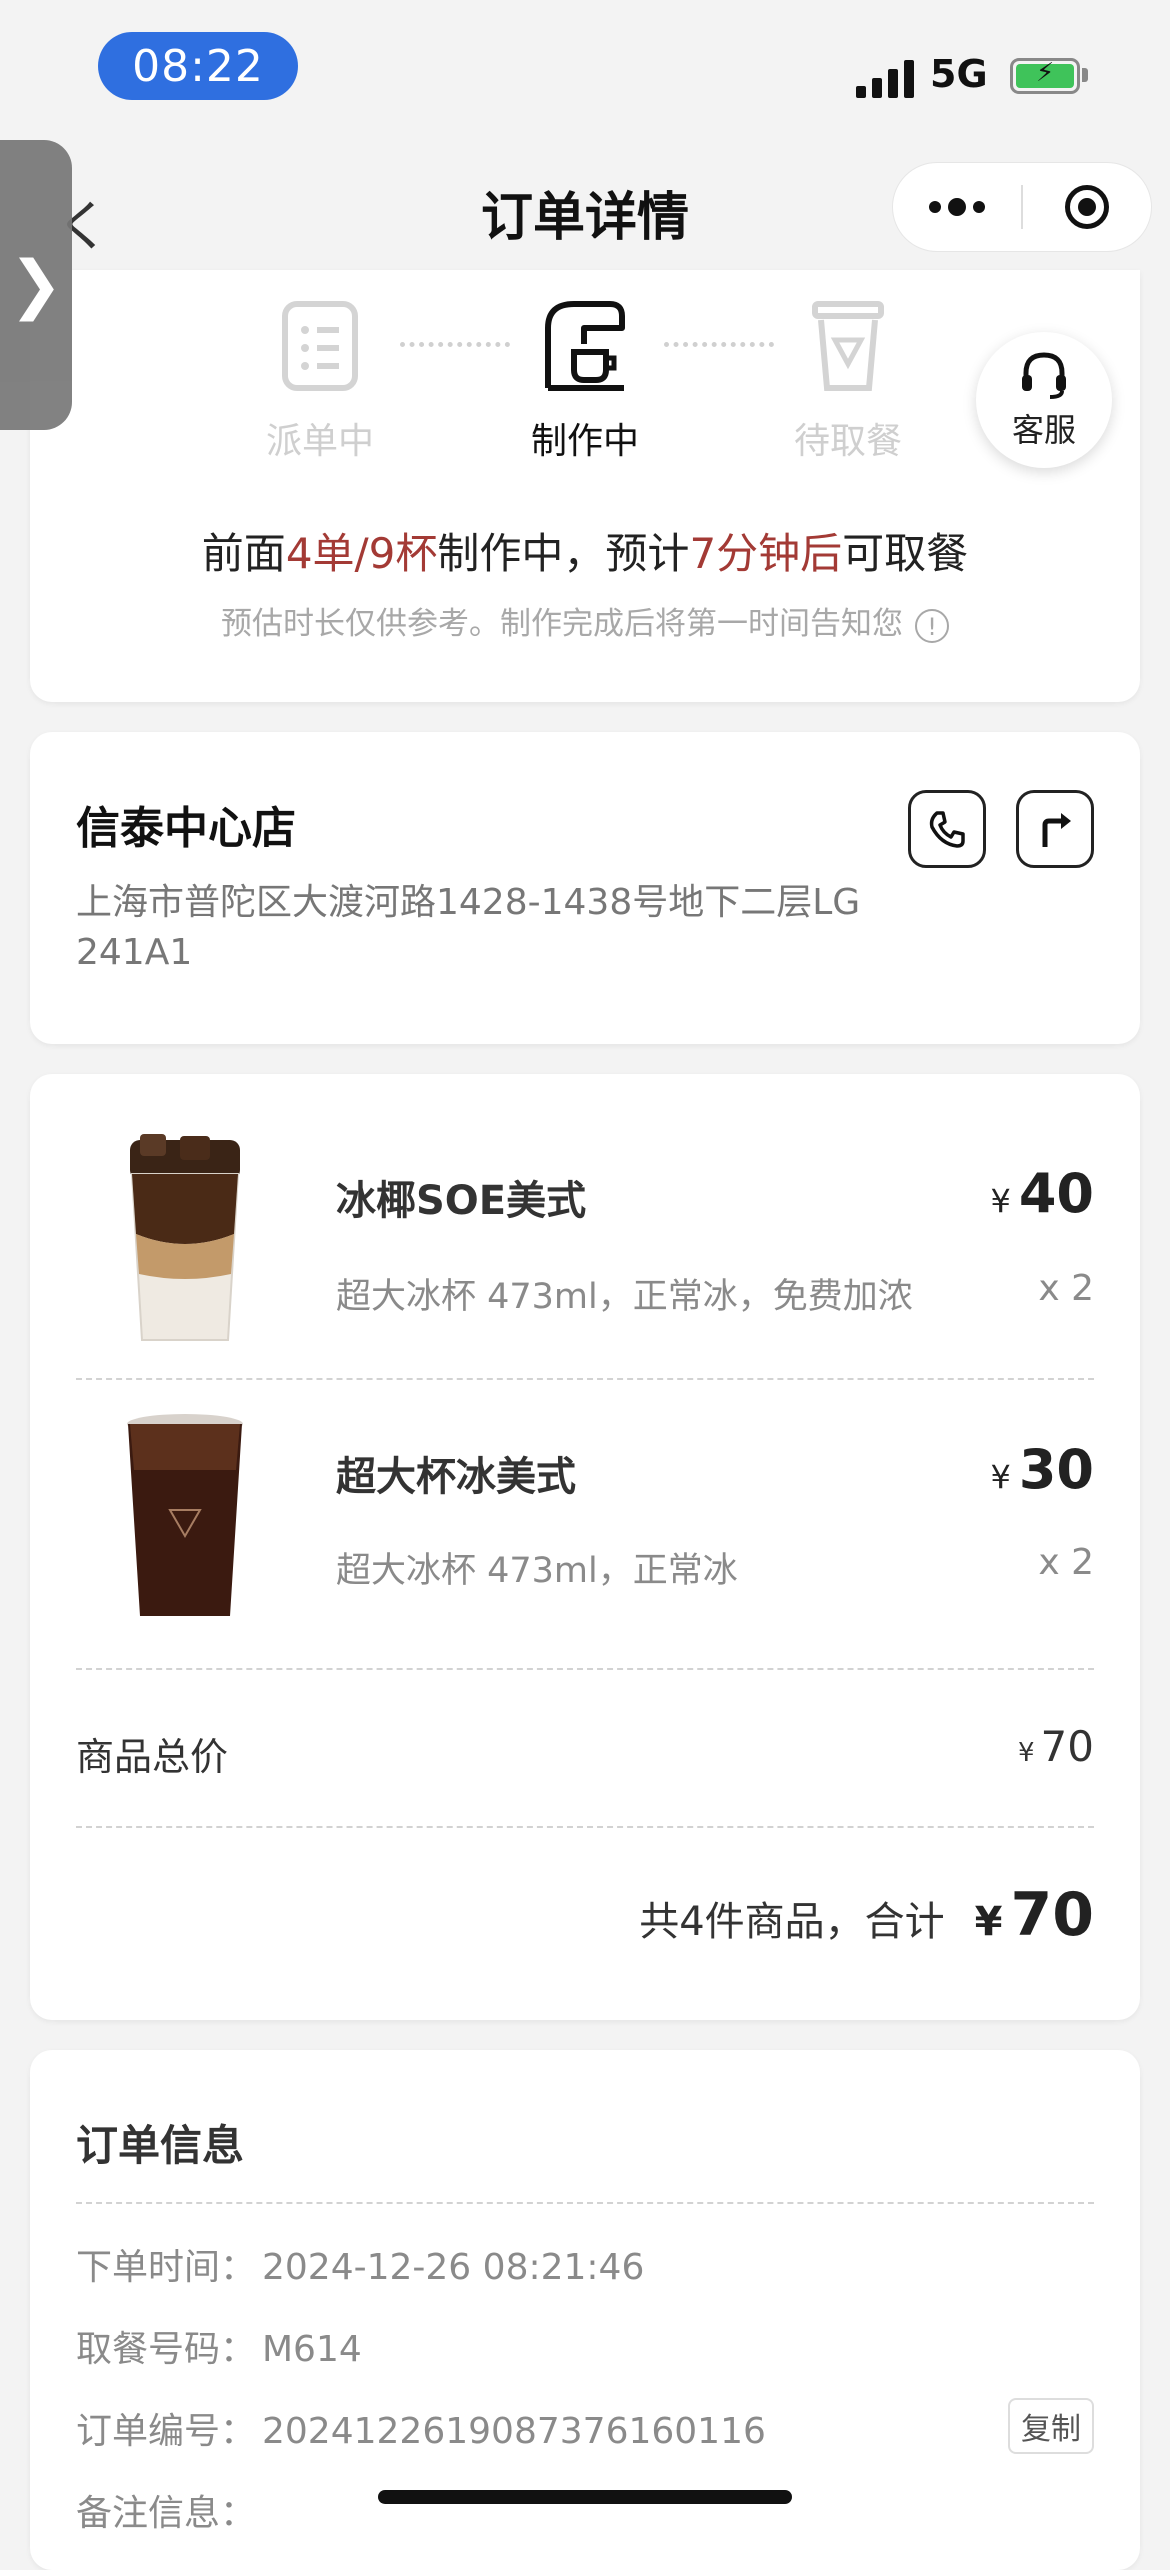 Image resolution: width=1170 pixels, height=2570 pixels. Describe the element at coordinates (360, 2267) in the screenshot. I see `order-time-row: 下单时间： 2024-12-26 08:21:46` at that location.